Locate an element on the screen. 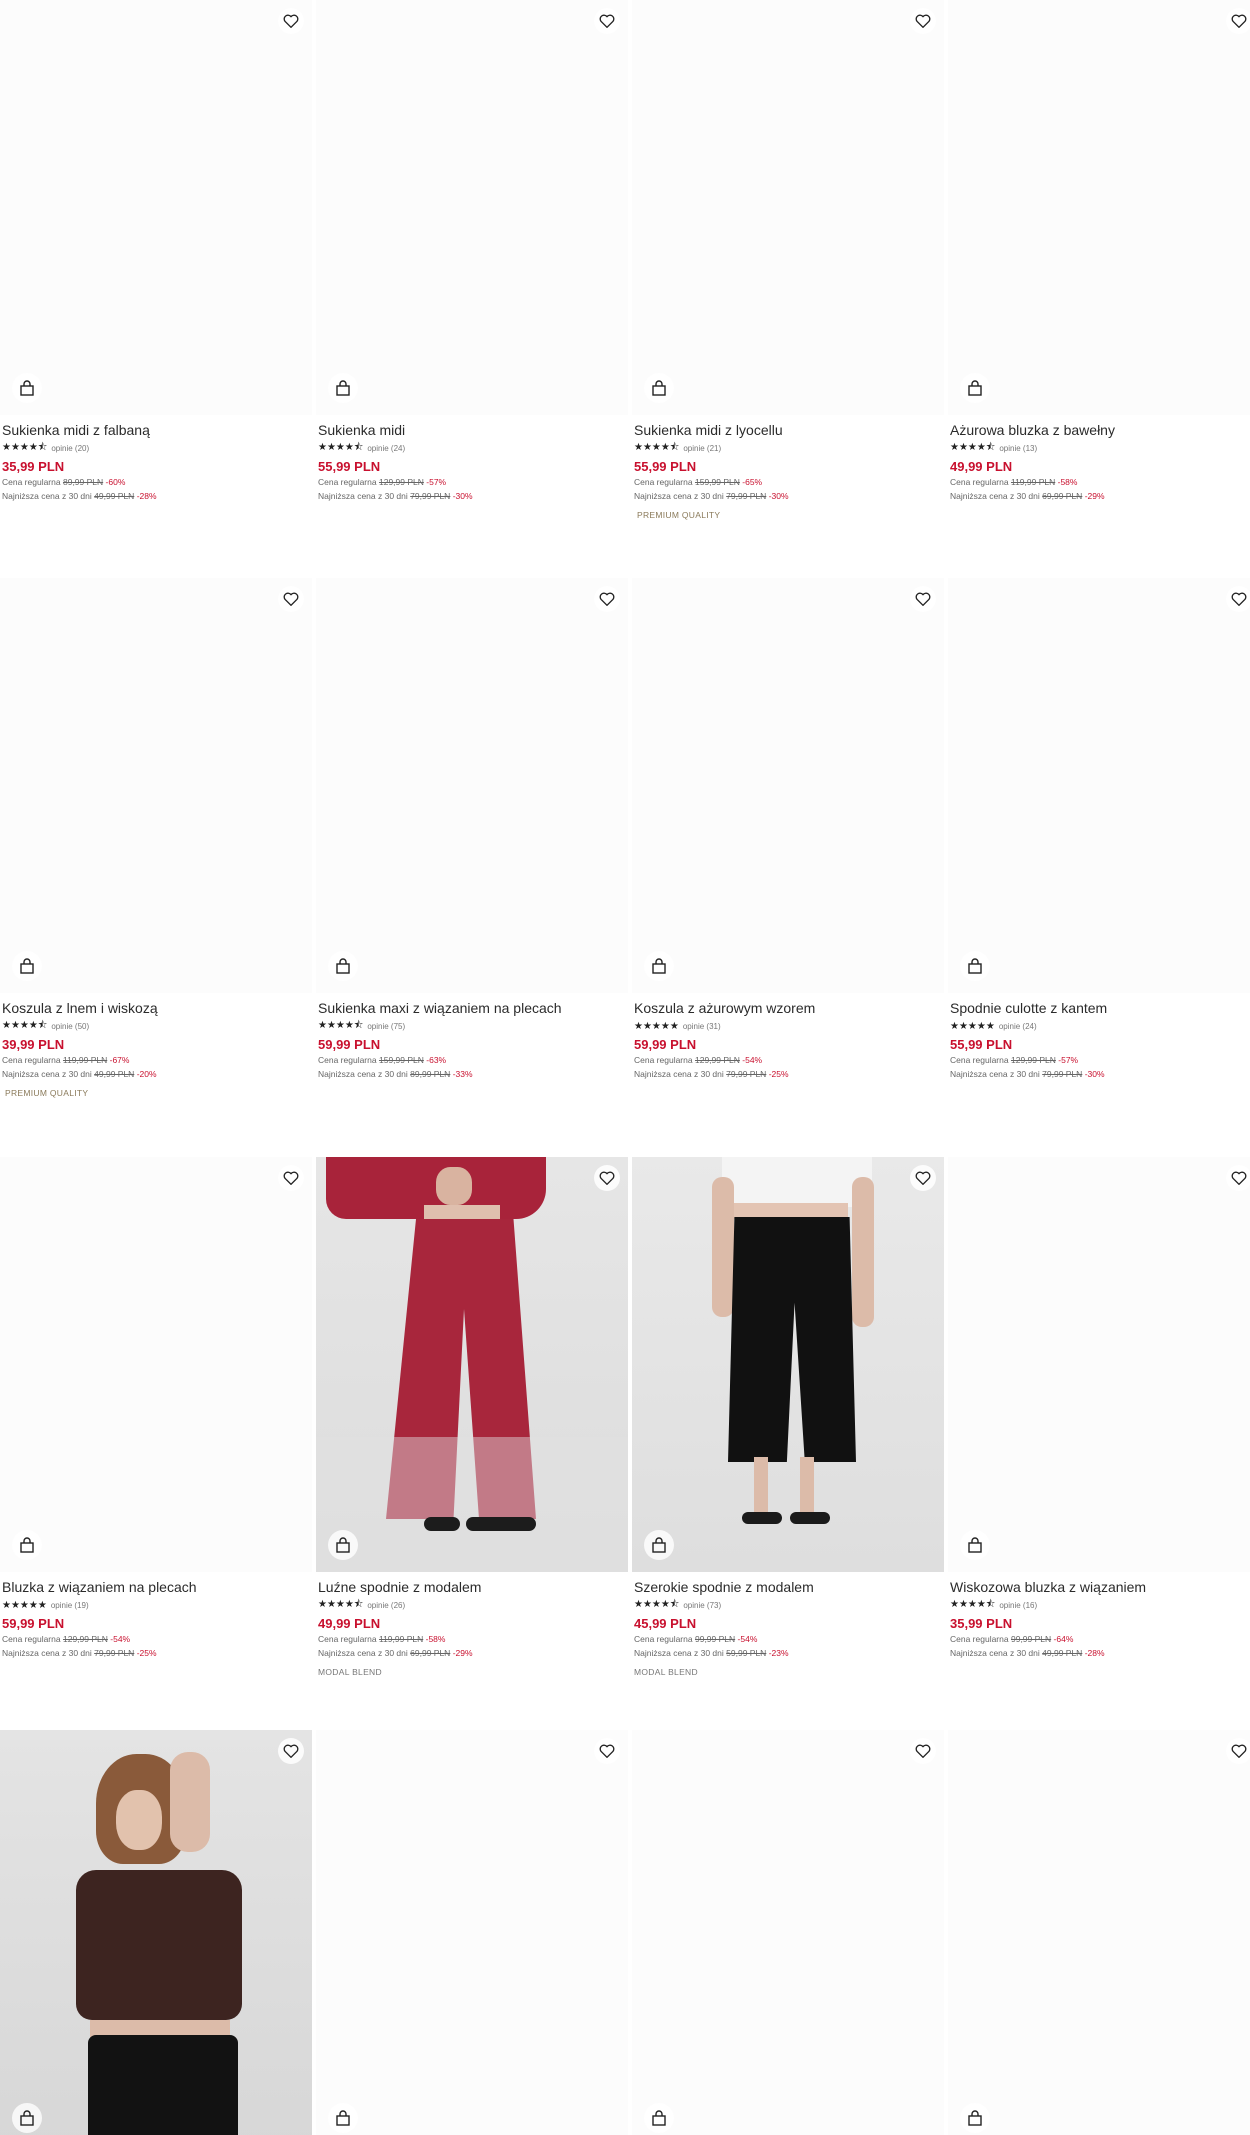 The image size is (1250, 2135). product-title: Koszula z lnem i wiskozą is located at coordinates (157, 1008).